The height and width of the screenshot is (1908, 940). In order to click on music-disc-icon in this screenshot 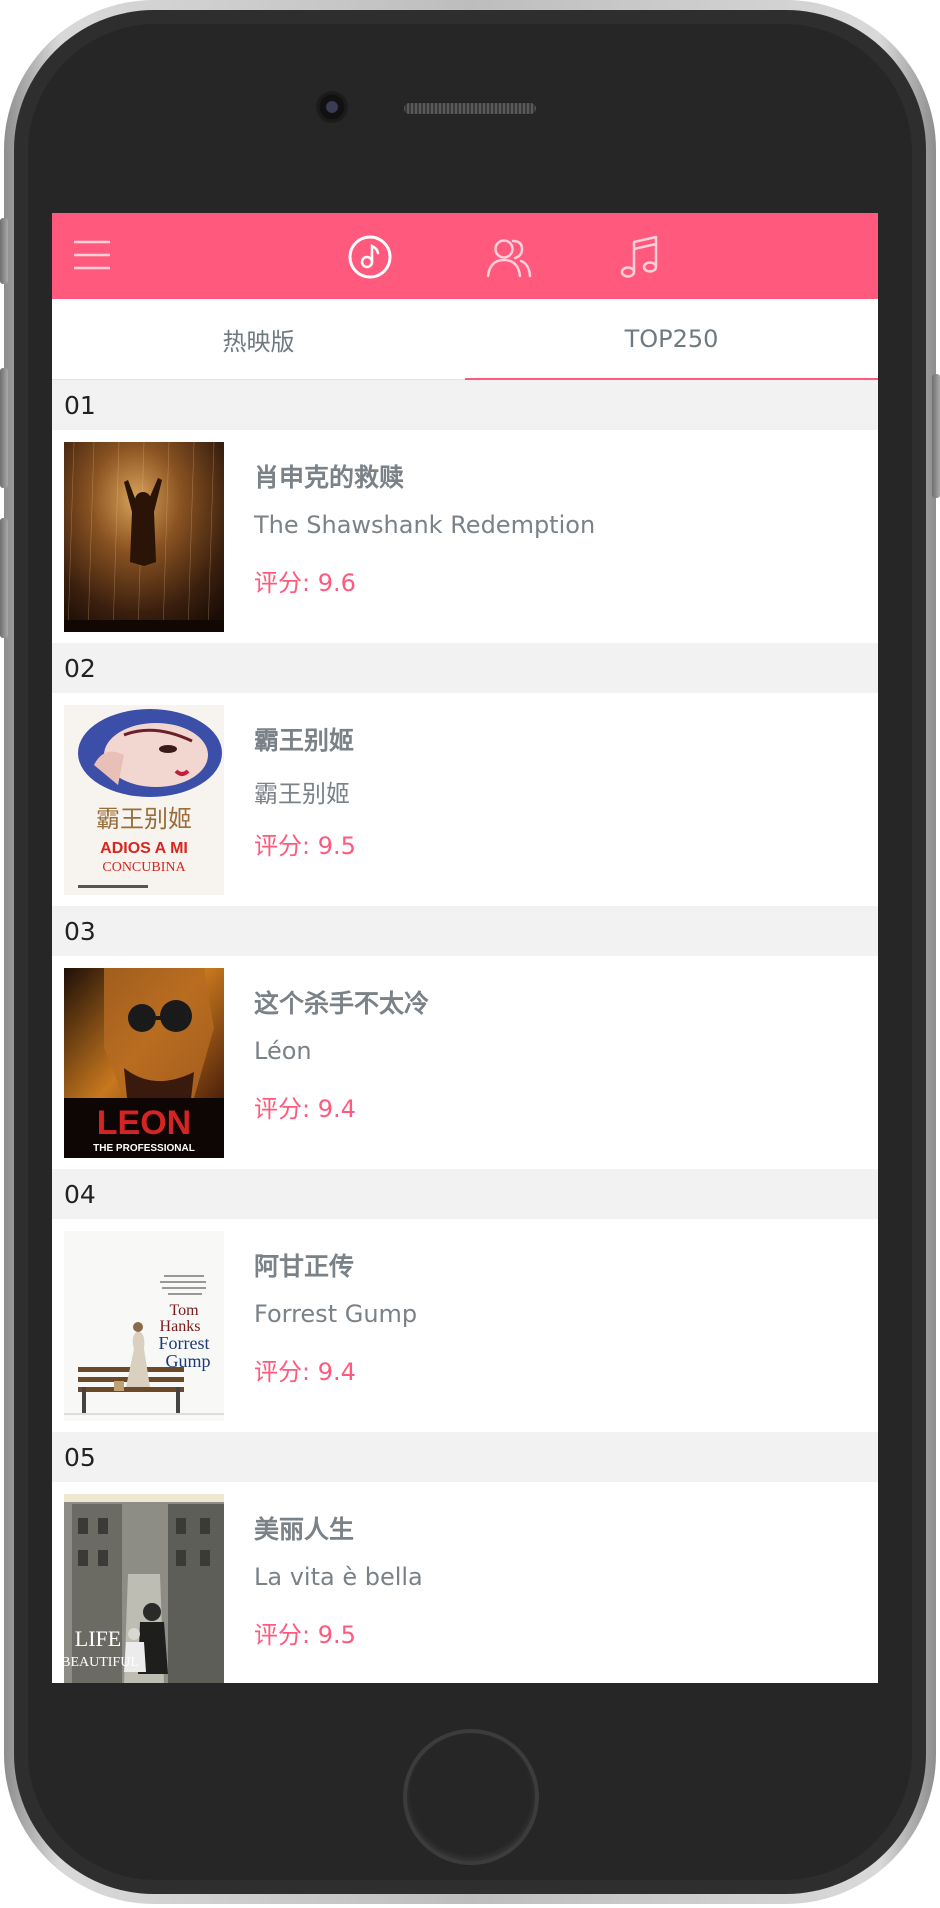, I will do `click(370, 257)`.